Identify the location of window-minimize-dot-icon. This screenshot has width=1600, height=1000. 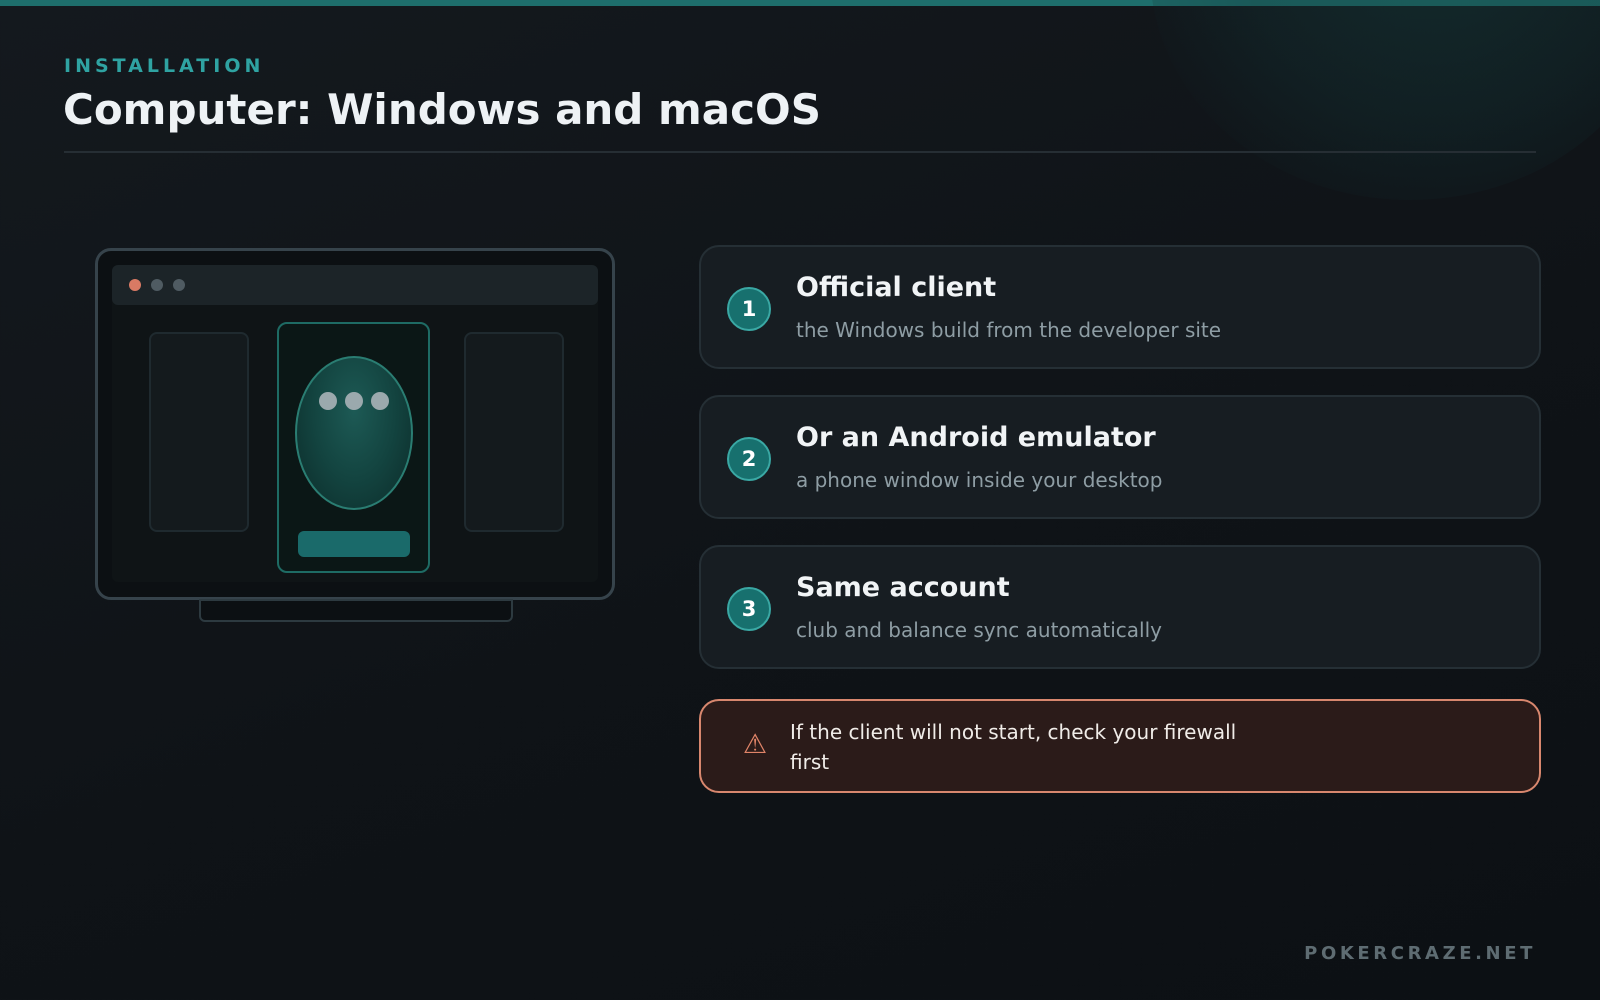
(157, 285).